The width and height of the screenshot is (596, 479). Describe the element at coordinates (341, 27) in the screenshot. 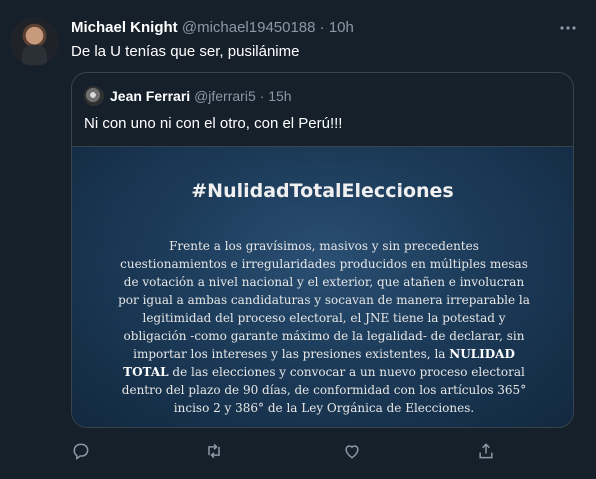

I see `tweet-time: 10h` at that location.